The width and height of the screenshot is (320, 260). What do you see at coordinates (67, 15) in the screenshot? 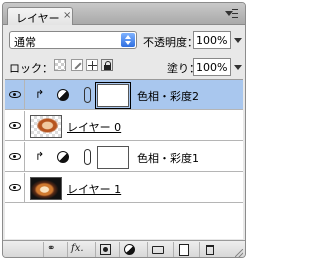
I see `close-icon: ×` at bounding box center [67, 15].